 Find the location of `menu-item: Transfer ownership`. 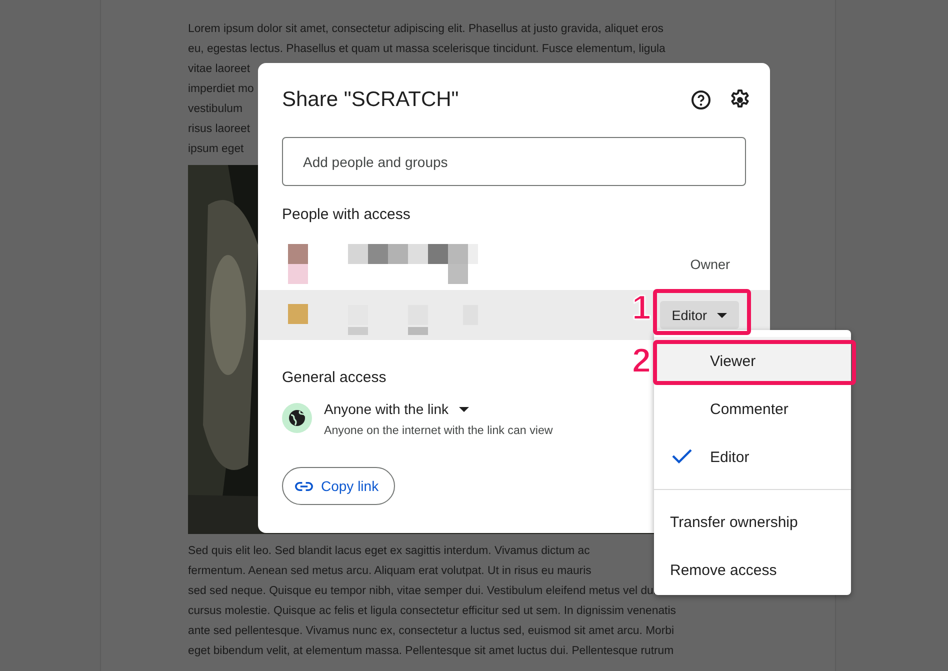

menu-item: Transfer ownership is located at coordinates (752, 522).